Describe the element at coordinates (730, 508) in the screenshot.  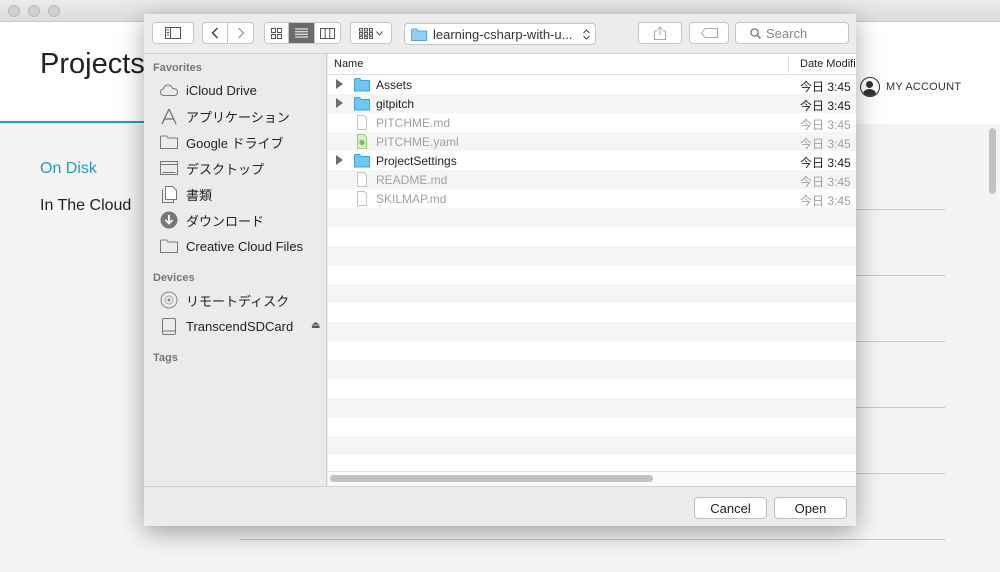
I see `cancel-button: Cancel` at that location.